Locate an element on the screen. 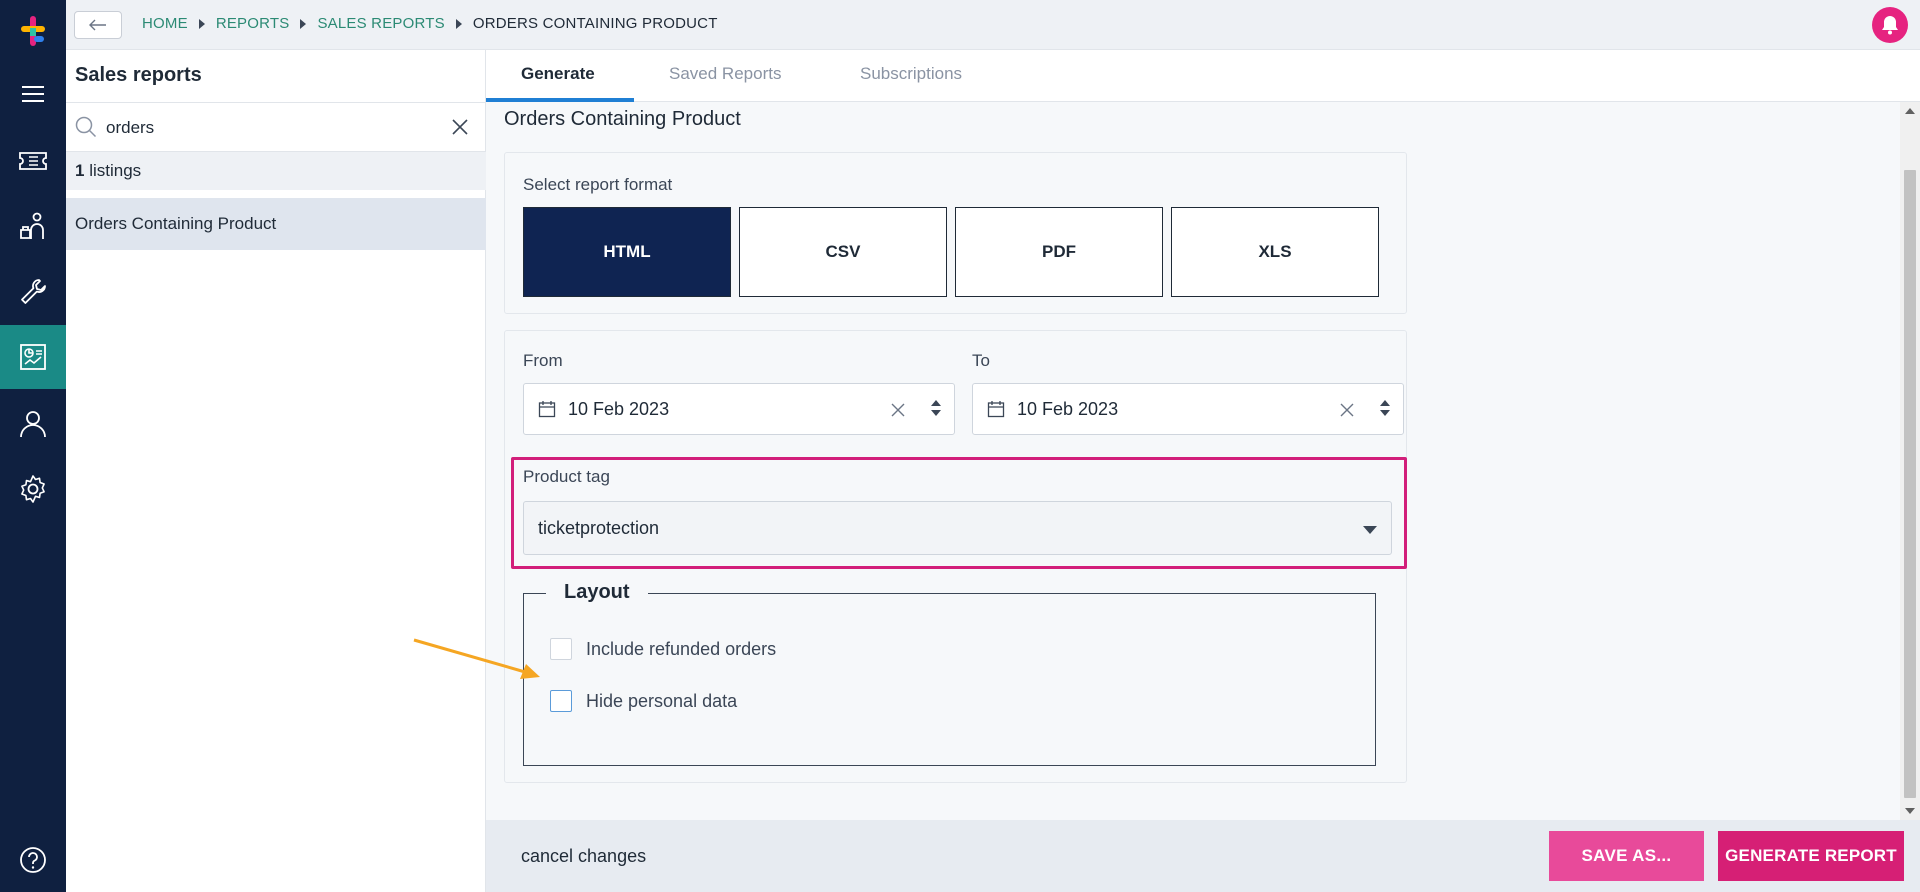  breadcrumb-sales-reports: SALES REPORTS is located at coordinates (380, 23).